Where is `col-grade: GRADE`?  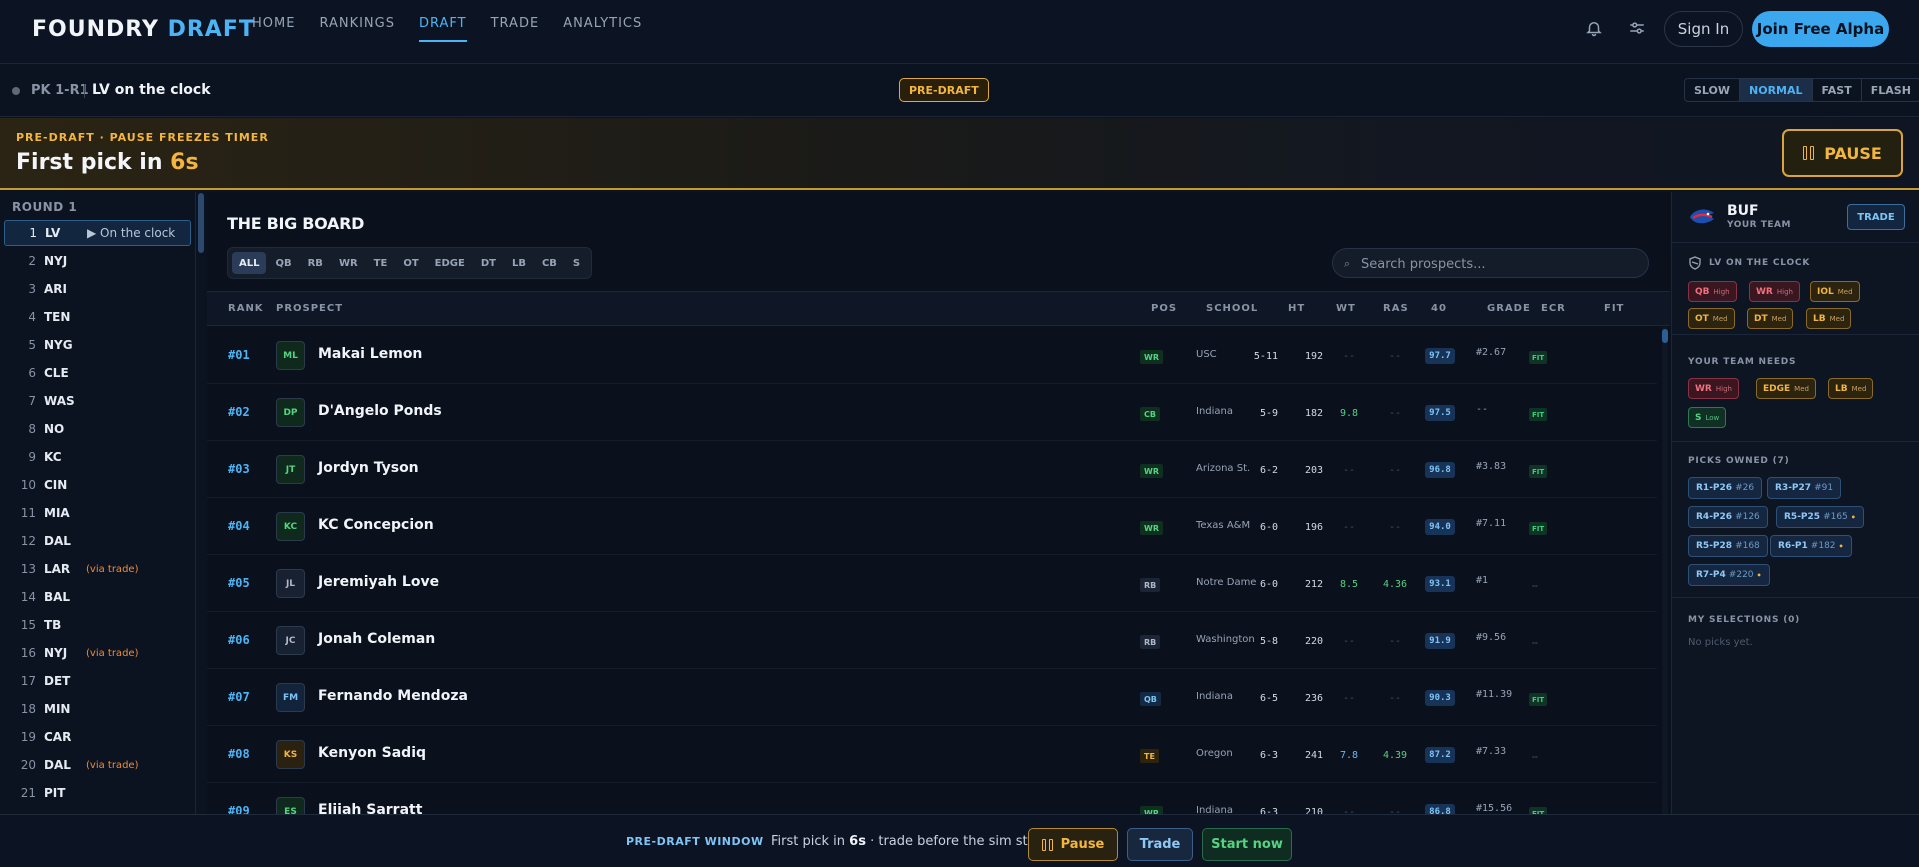 col-grade: GRADE is located at coordinates (1509, 308).